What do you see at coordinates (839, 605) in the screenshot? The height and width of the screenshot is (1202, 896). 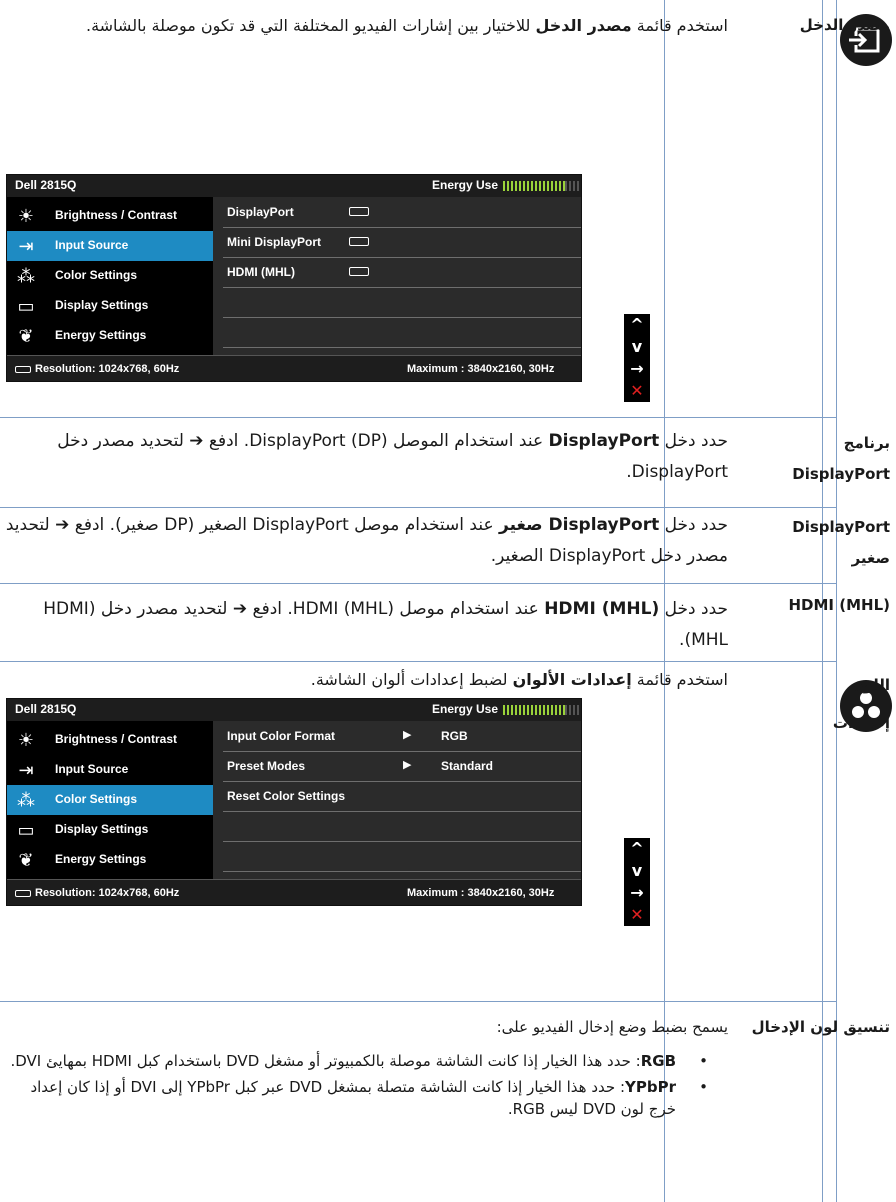 I see `section-label: (HDMI (MHL` at bounding box center [839, 605].